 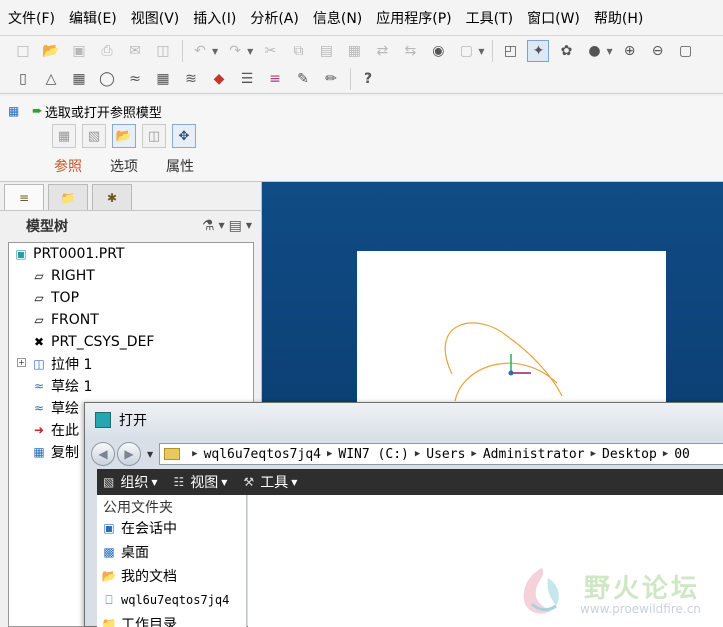 What do you see at coordinates (64, 136) in the screenshot?
I see `dependent-icon: ▦` at bounding box center [64, 136].